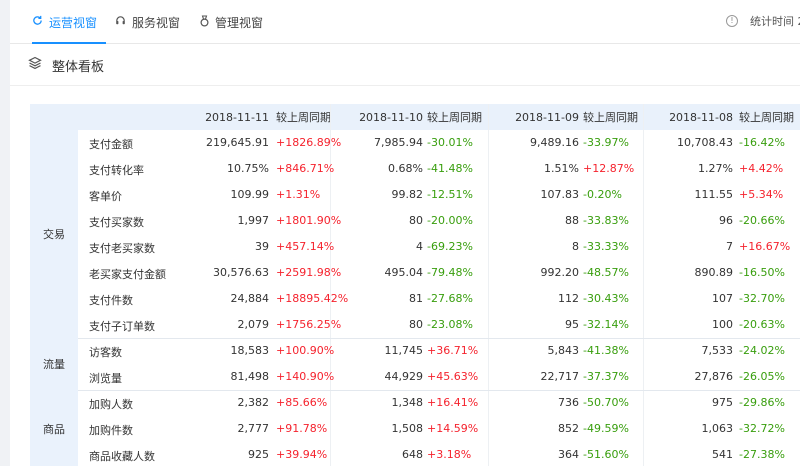  Describe the element at coordinates (450, 298) in the screenshot. I see `metric-change: -27.68%` at that location.